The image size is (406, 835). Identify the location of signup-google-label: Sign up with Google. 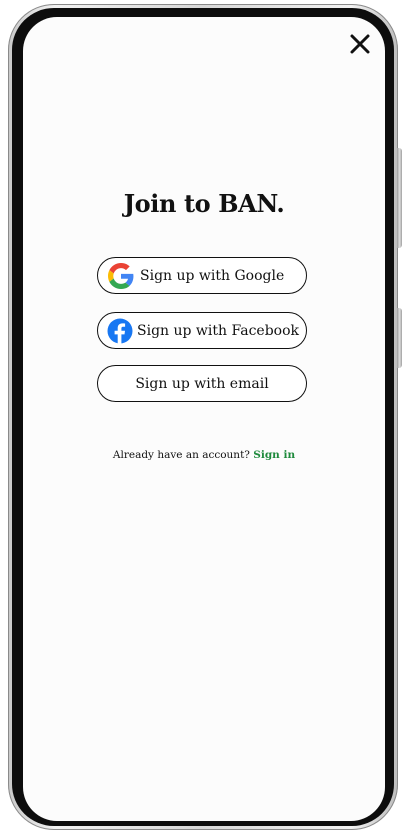
(212, 275).